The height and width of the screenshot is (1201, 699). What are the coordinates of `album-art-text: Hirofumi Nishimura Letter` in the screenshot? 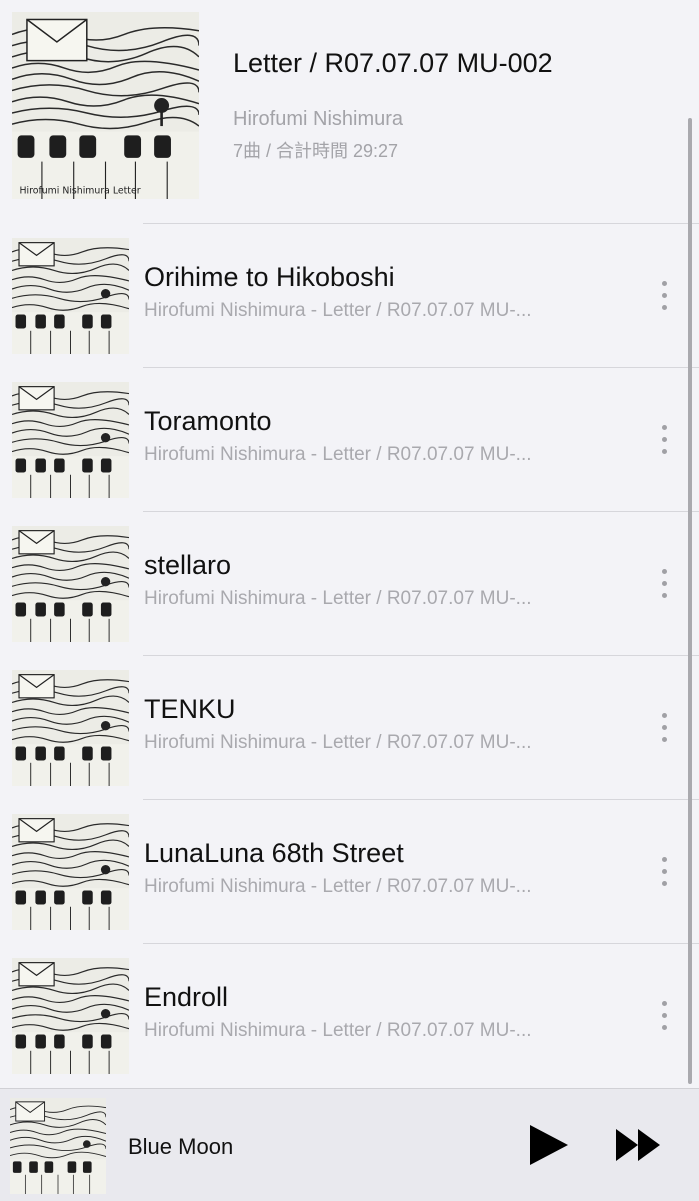 It's located at (79, 190).